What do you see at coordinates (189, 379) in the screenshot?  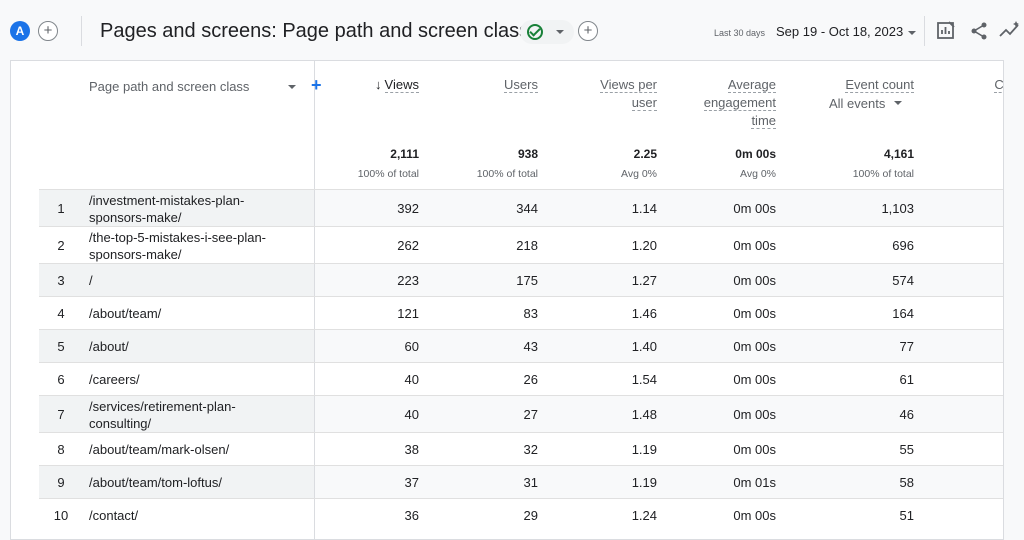 I see `page-path-cell: /careers/` at bounding box center [189, 379].